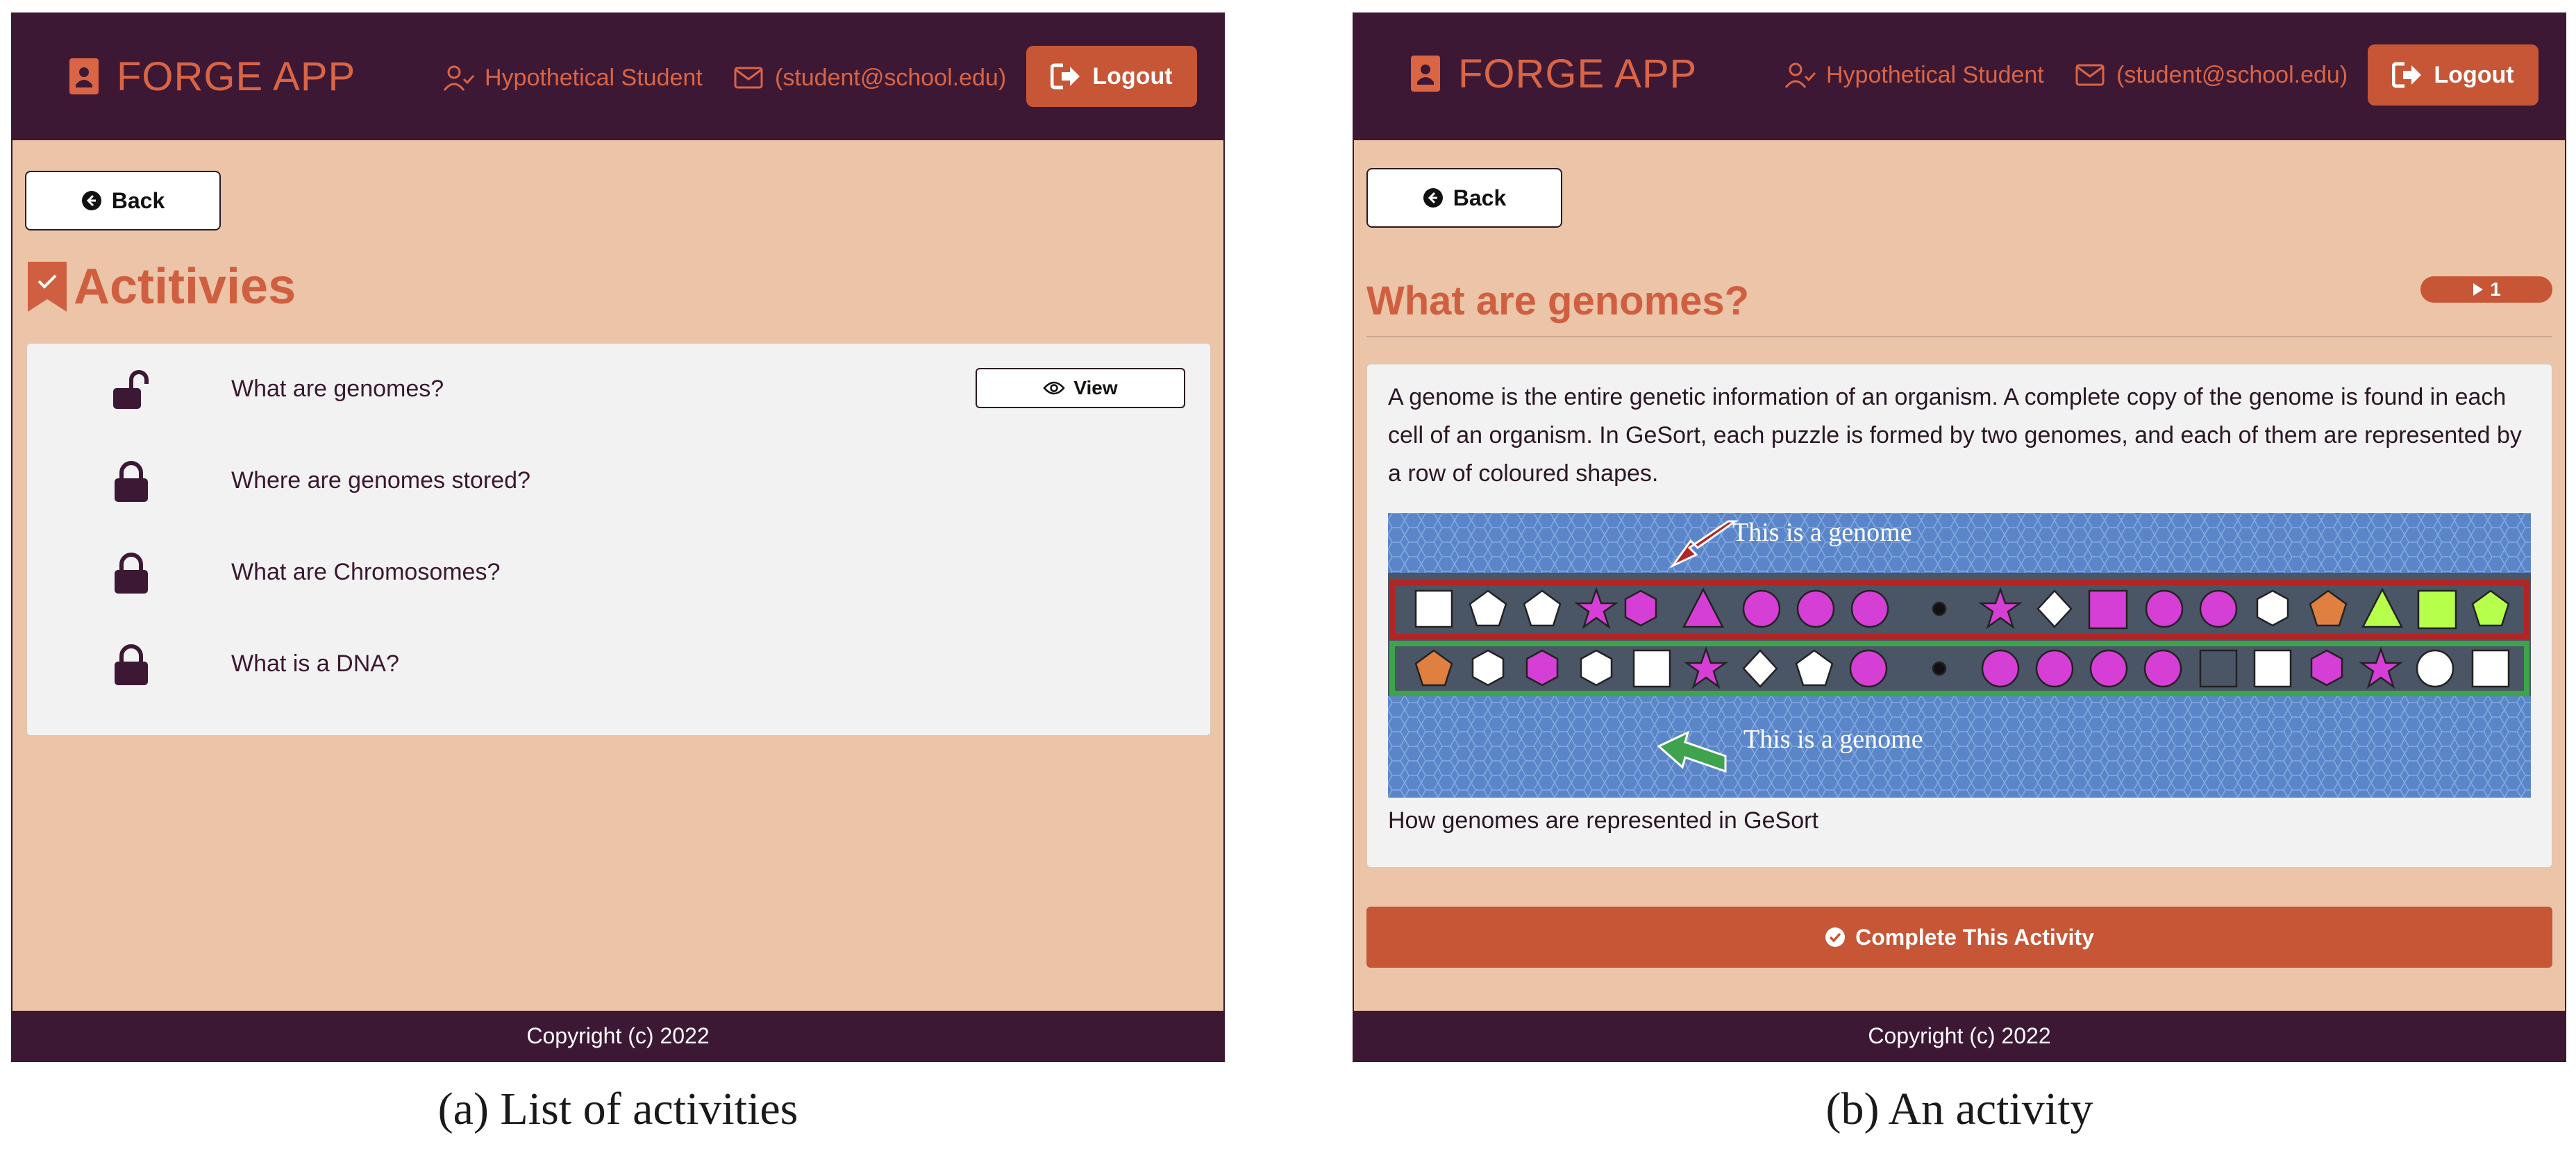 Image resolution: width=2576 pixels, height=1151 pixels. What do you see at coordinates (185, 286) in the screenshot?
I see `page-title-text: Actitivies` at bounding box center [185, 286].